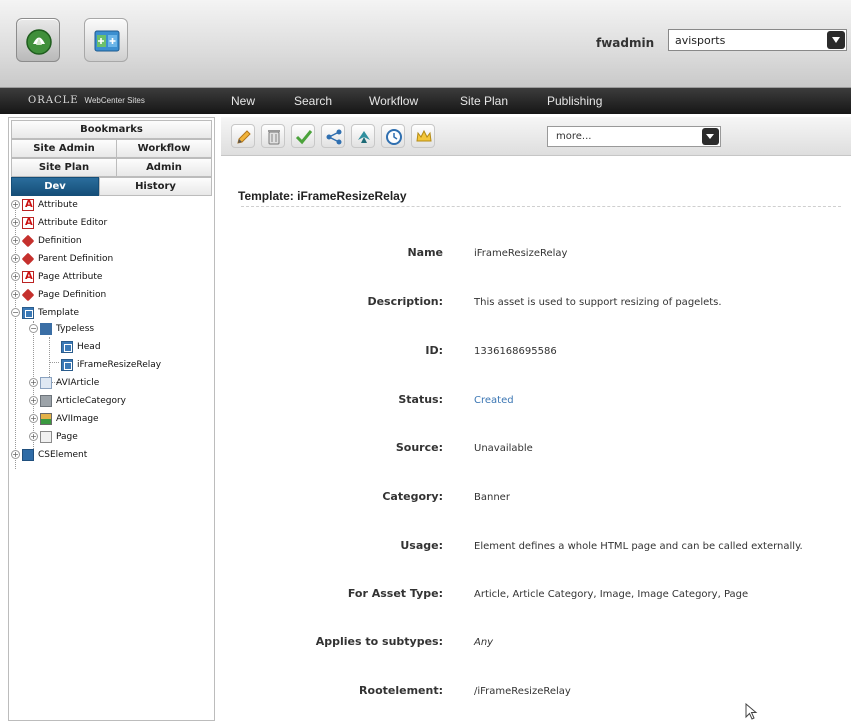 This screenshot has height=721, width=851. Describe the element at coordinates (484, 642) in the screenshot. I see `field-value-subtypes: Any` at that location.